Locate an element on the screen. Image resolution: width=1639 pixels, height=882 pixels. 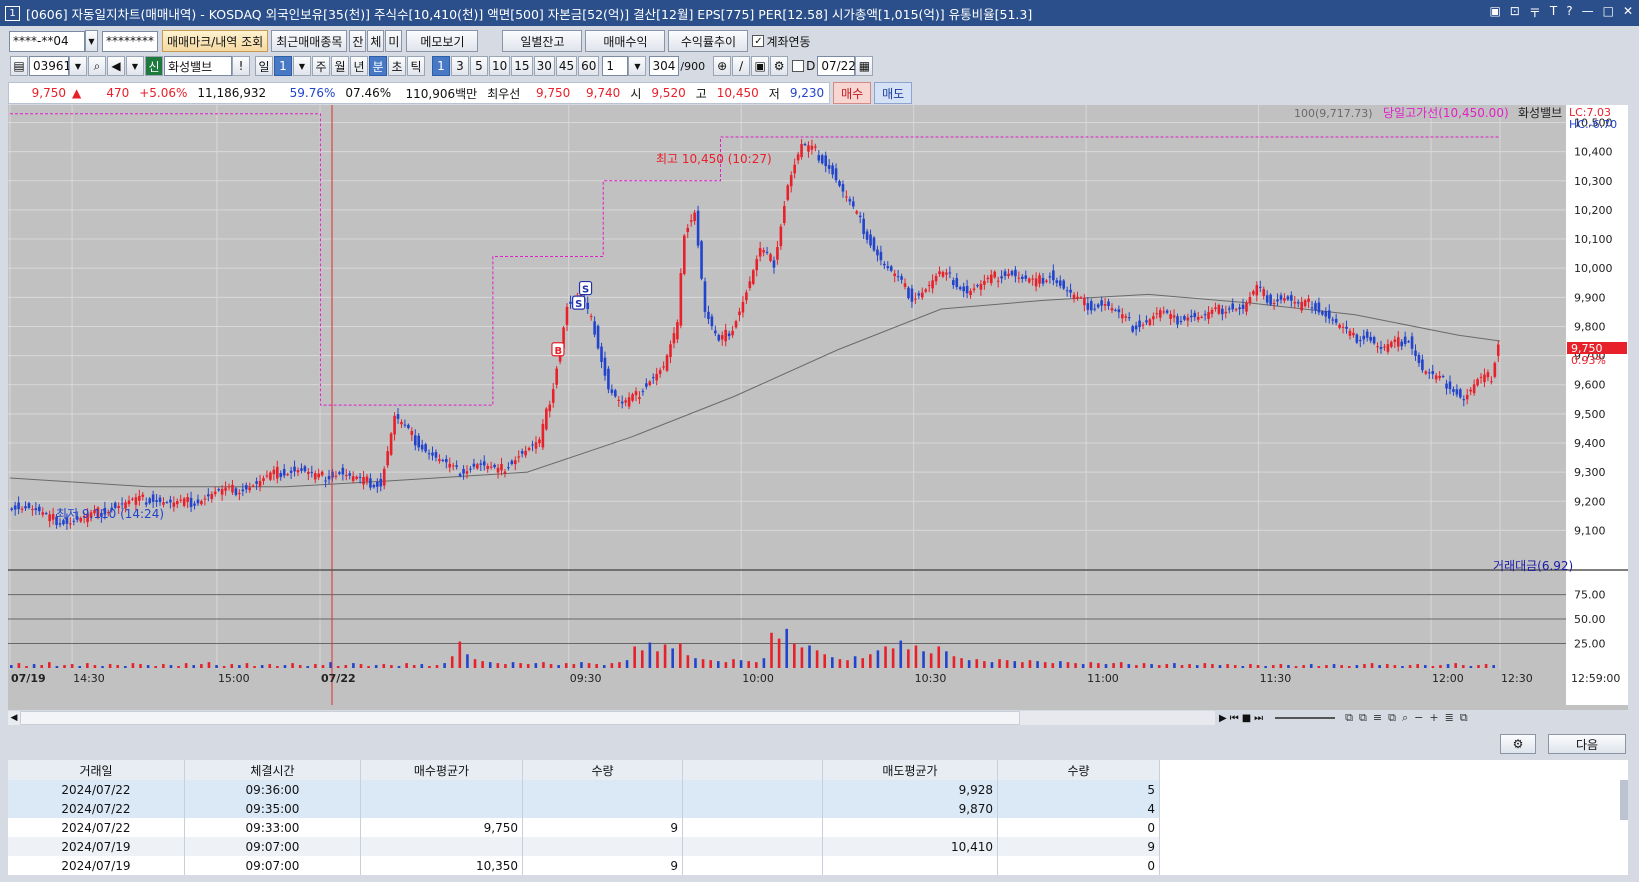
table-row: 2024/07/19 09:07:00 10,410 9 is located at coordinates (584, 846).